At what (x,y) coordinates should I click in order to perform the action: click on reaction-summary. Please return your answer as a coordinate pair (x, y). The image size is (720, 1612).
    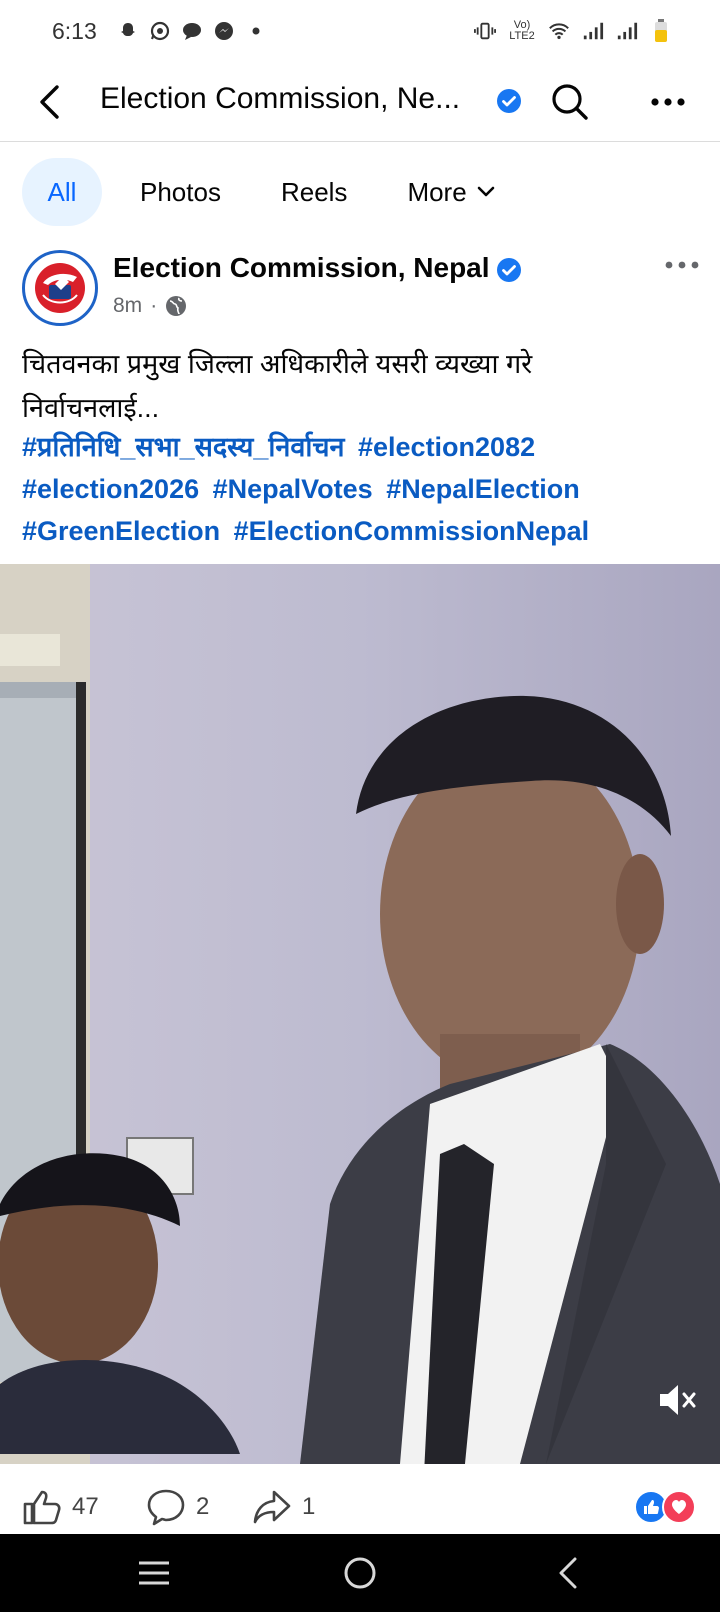
    Looking at the image, I should click on (665, 1507).